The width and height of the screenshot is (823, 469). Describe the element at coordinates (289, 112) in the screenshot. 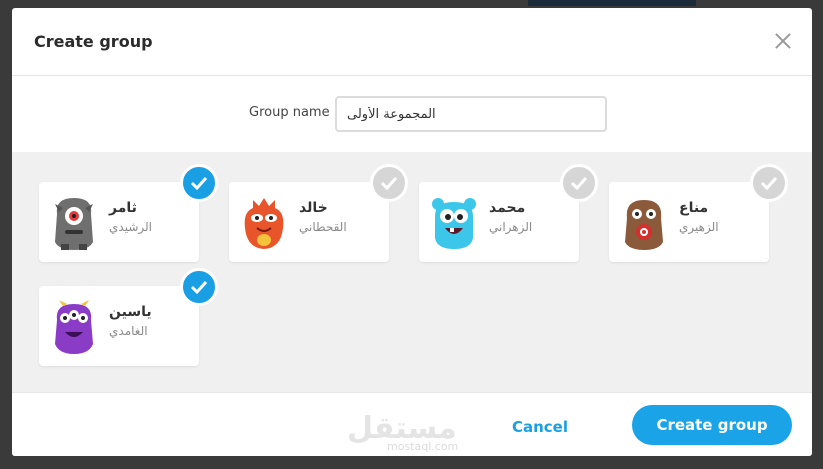

I see `group-name-label: Group name` at that location.